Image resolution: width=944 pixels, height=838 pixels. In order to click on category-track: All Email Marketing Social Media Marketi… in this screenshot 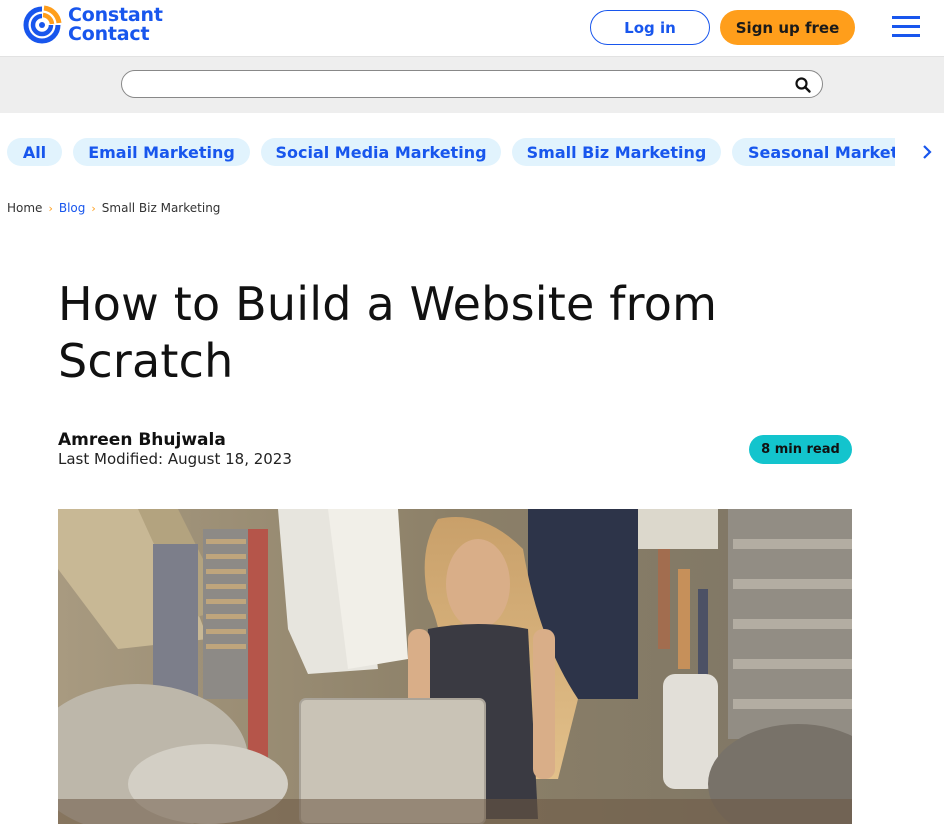, I will do `click(447, 152)`.